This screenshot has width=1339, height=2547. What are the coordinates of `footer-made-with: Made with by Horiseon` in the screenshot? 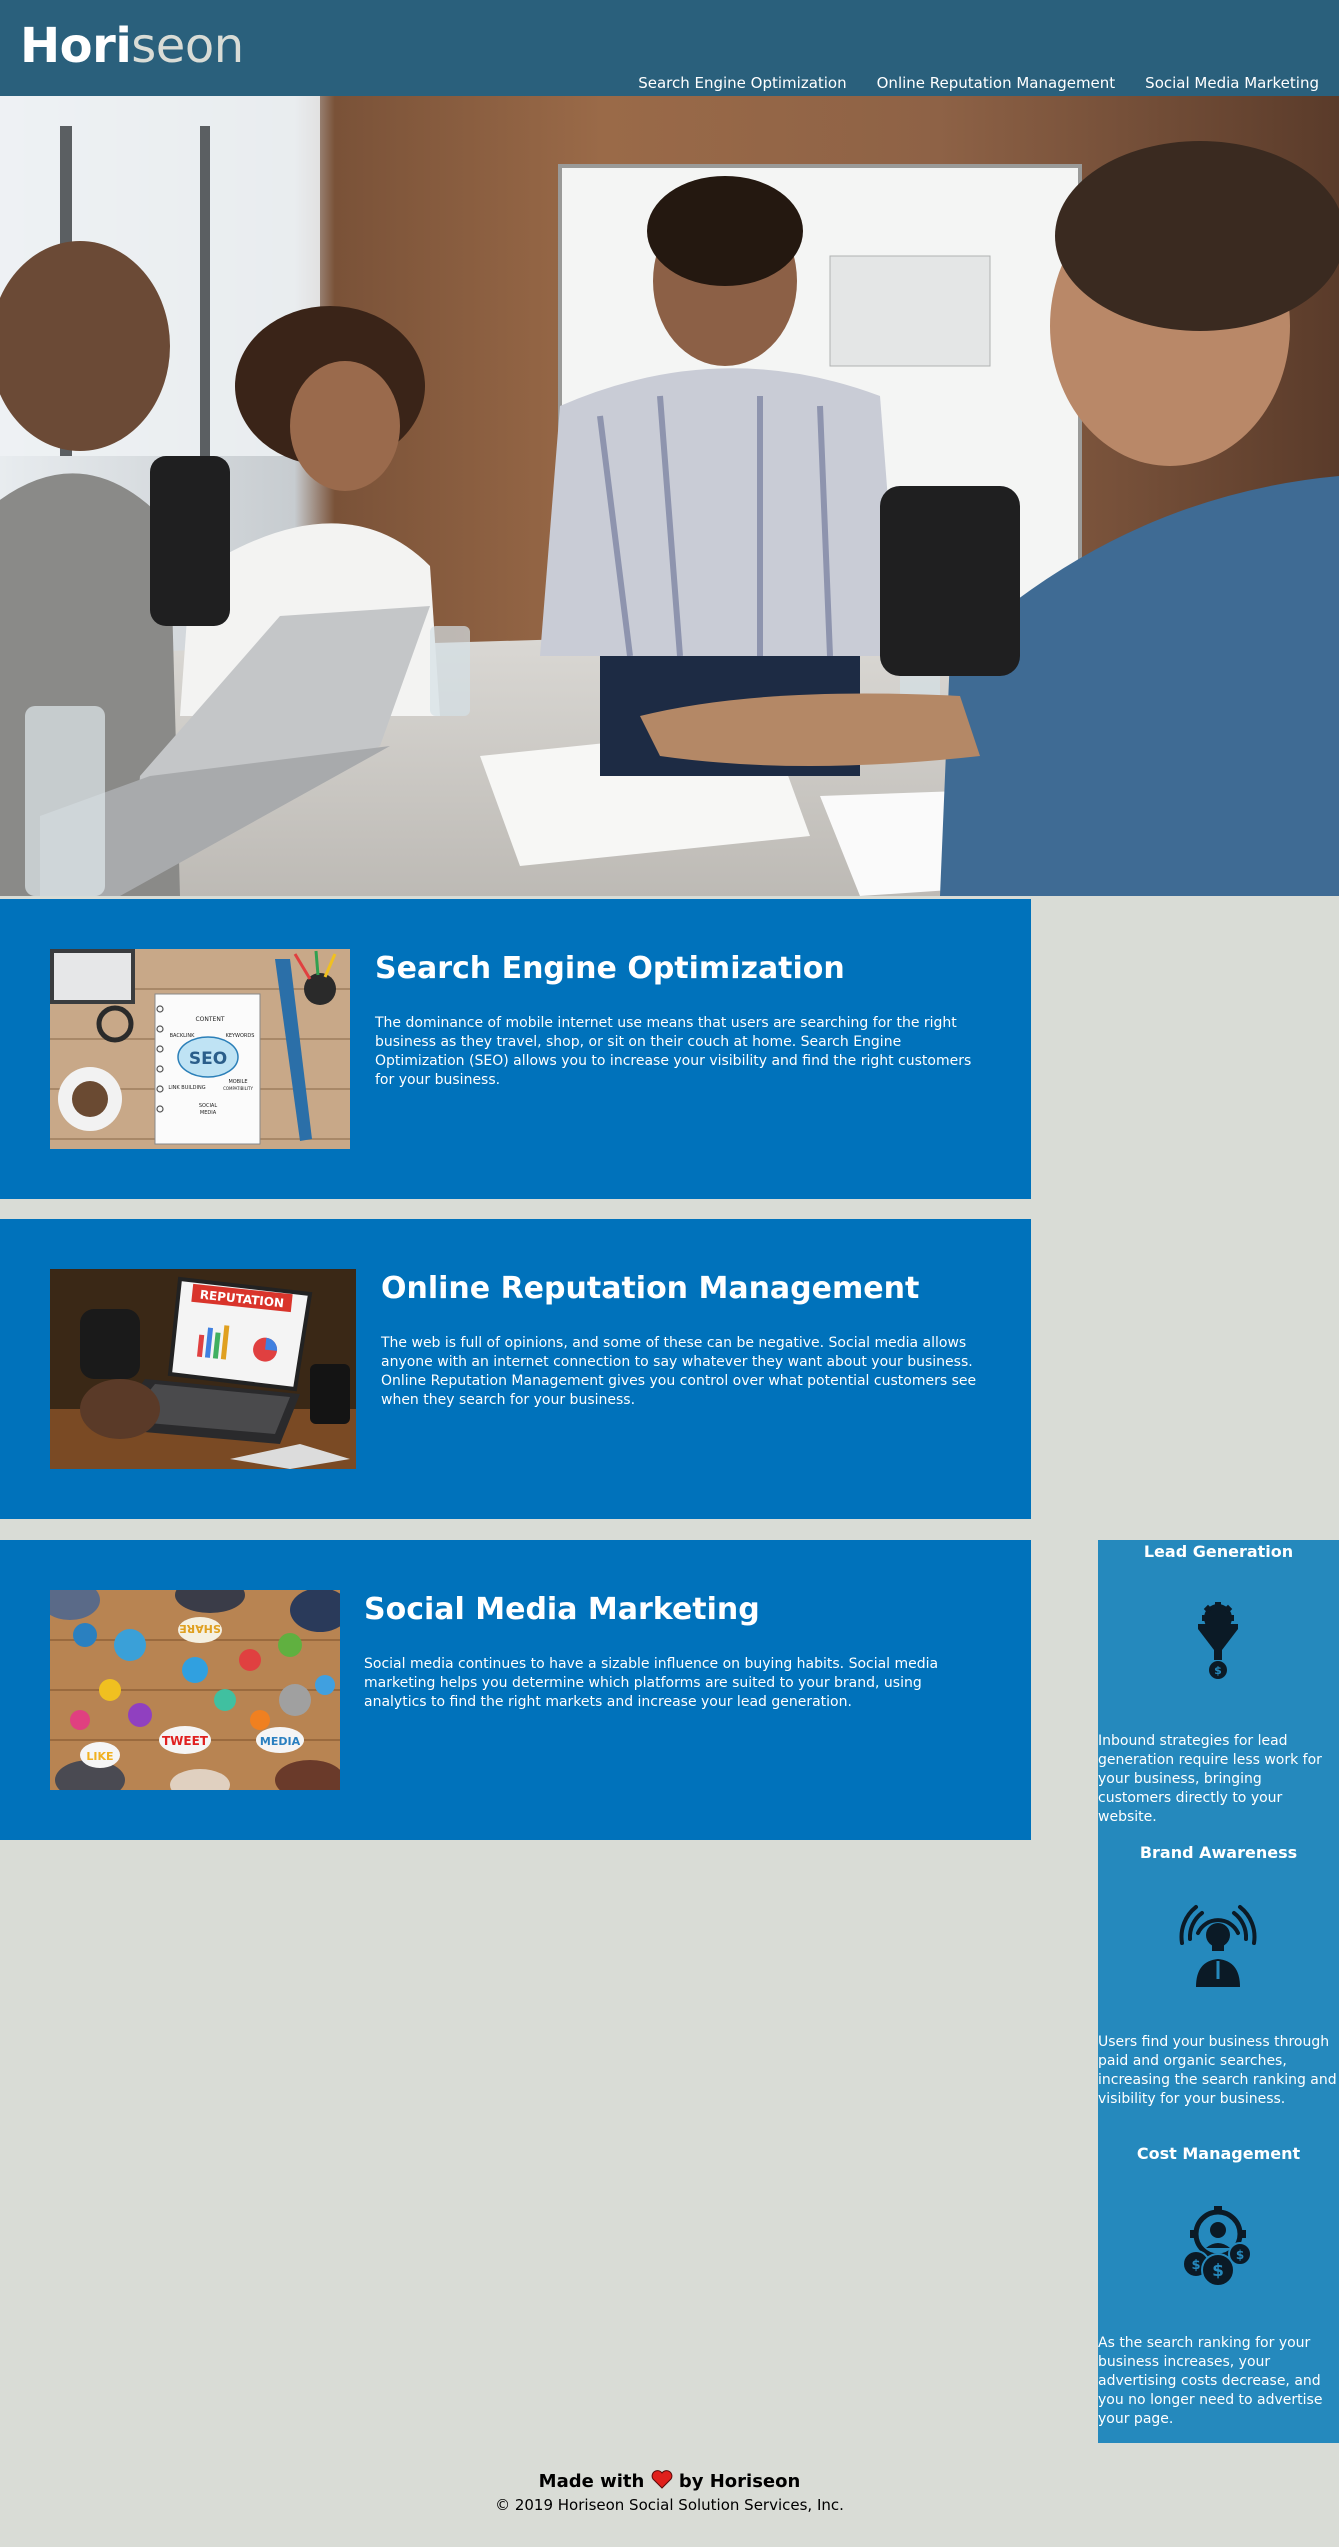 It's located at (669, 2481).